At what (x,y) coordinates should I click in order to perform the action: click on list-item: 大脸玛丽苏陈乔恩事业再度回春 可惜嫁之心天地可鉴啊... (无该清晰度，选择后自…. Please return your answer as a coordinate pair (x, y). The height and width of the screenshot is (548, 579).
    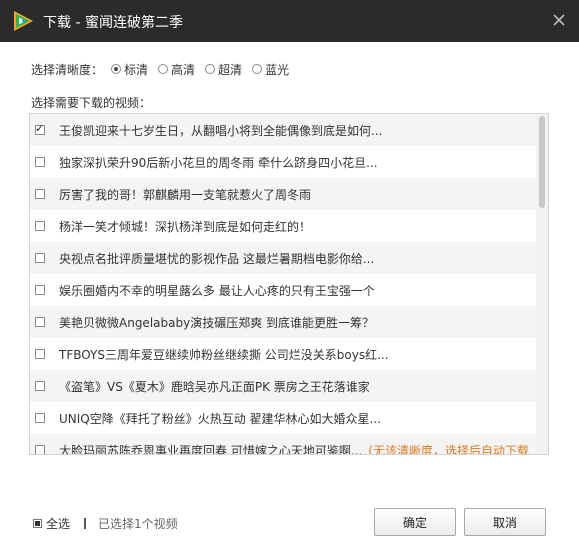
    Looking at the image, I should click on (283, 444).